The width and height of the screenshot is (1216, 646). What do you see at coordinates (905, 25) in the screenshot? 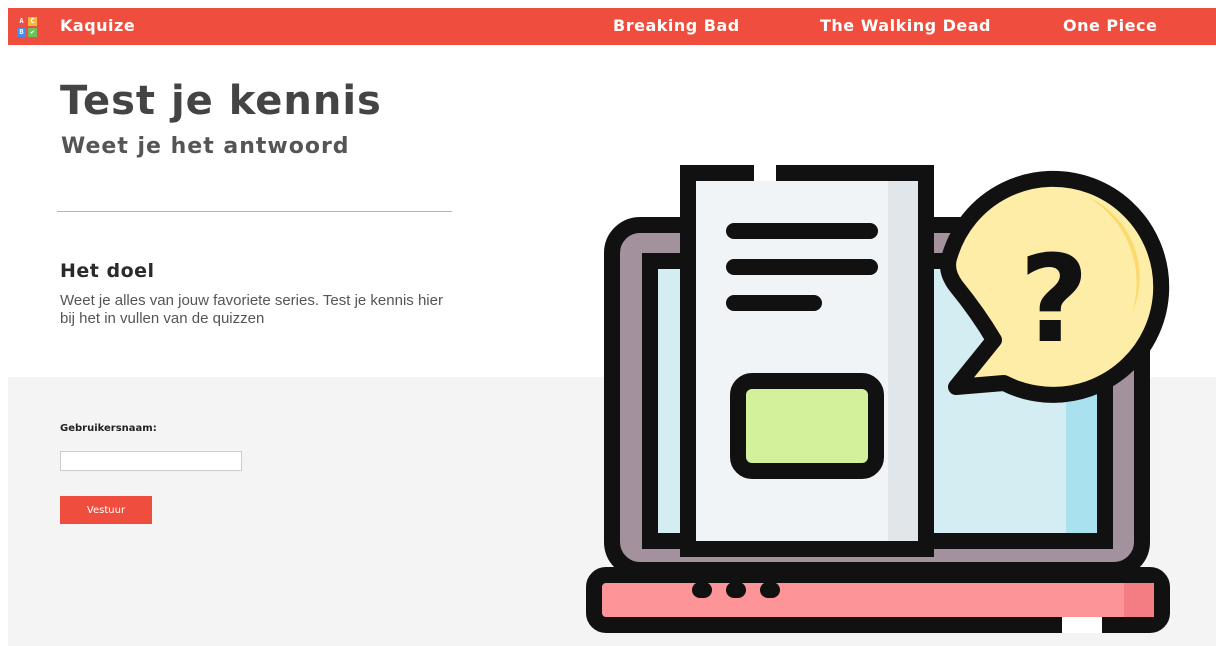
I see `nav-link-the-walking-dead: The Walking Dead` at bounding box center [905, 25].